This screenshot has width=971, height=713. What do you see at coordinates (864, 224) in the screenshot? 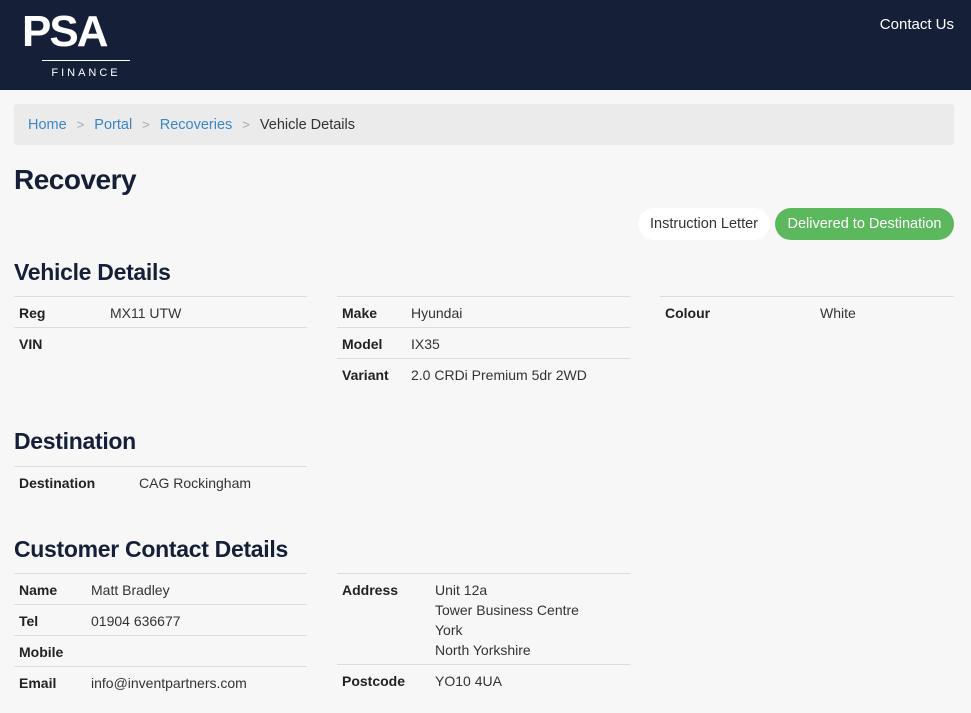
I see `status-badge: Delivered to Destination` at bounding box center [864, 224].